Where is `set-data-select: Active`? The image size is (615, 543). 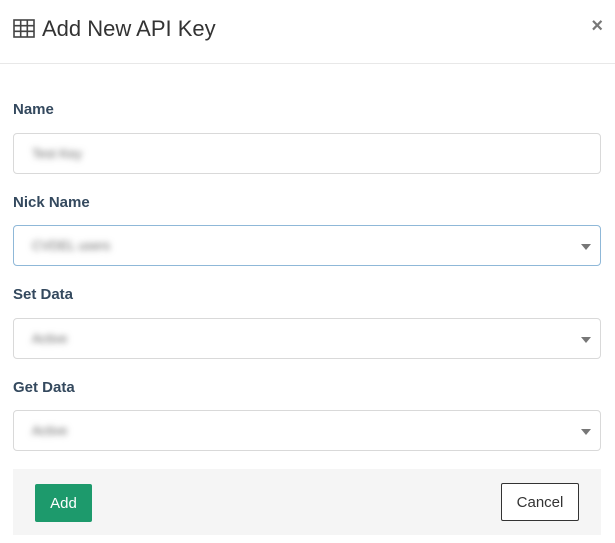
set-data-select: Active is located at coordinates (307, 338).